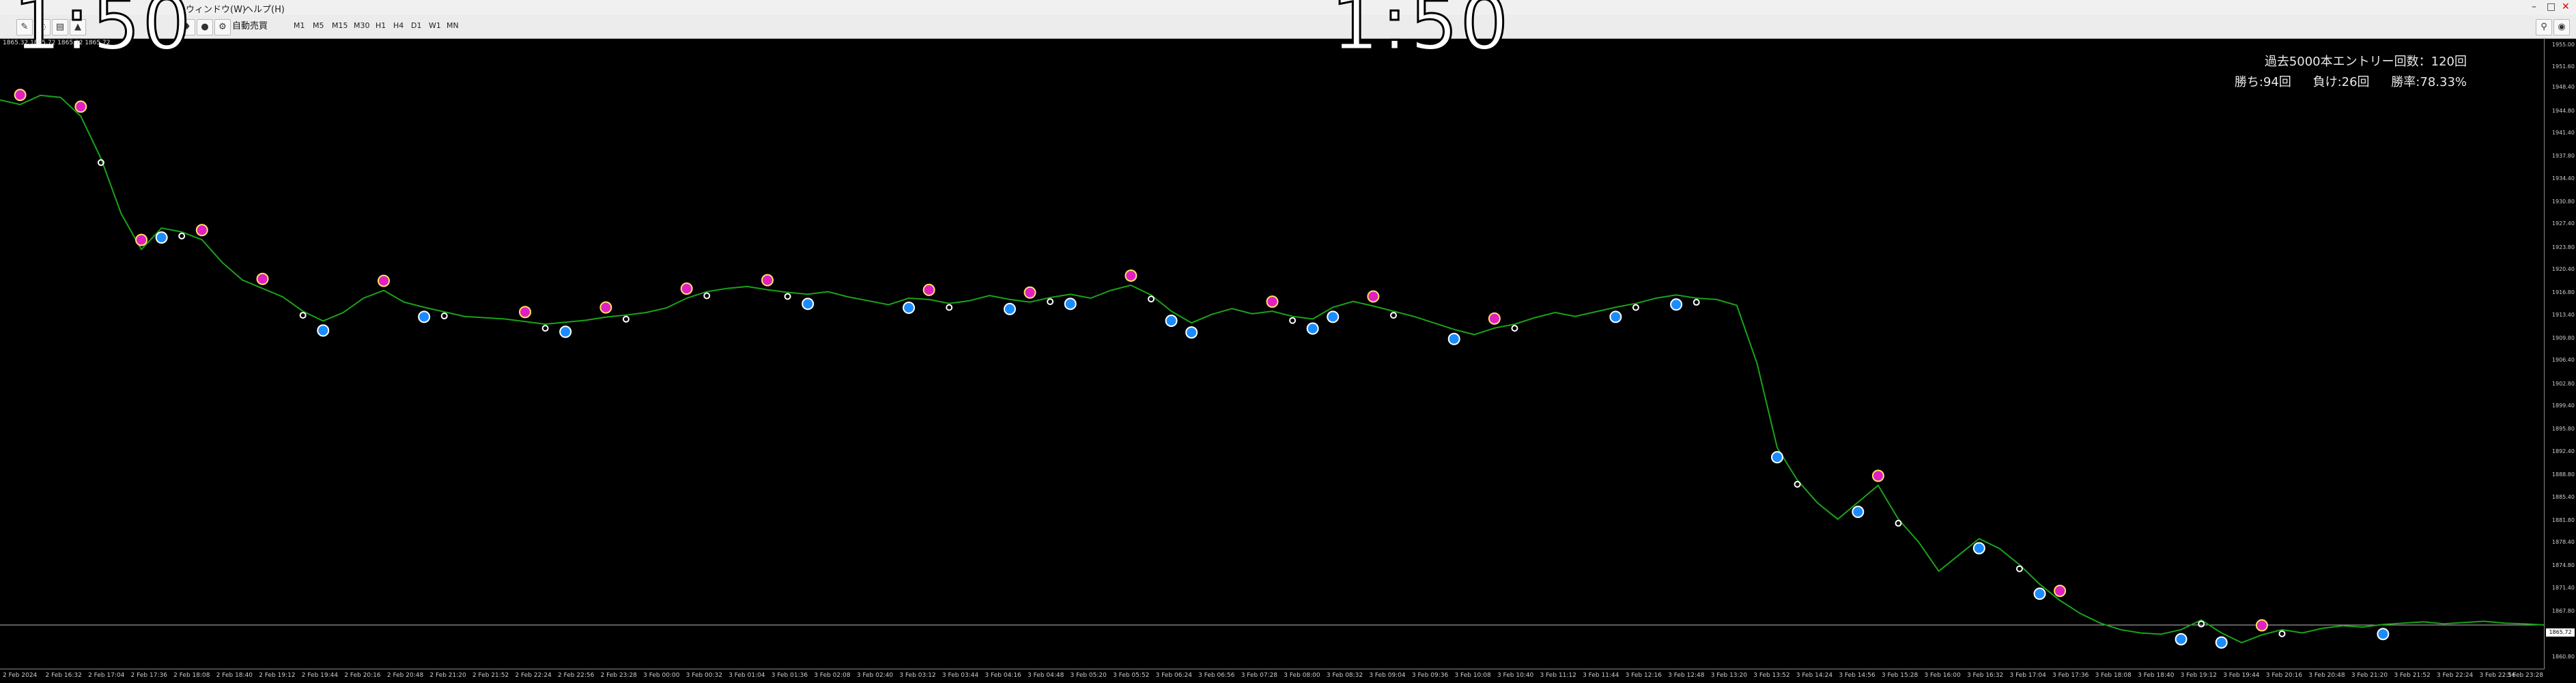 Image resolution: width=2576 pixels, height=683 pixels. I want to click on minimize-icon: –, so click(2534, 6).